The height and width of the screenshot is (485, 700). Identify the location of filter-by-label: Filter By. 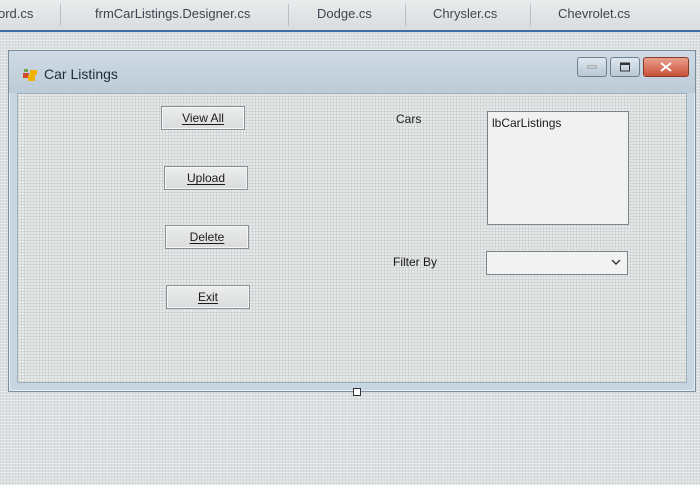
(415, 262).